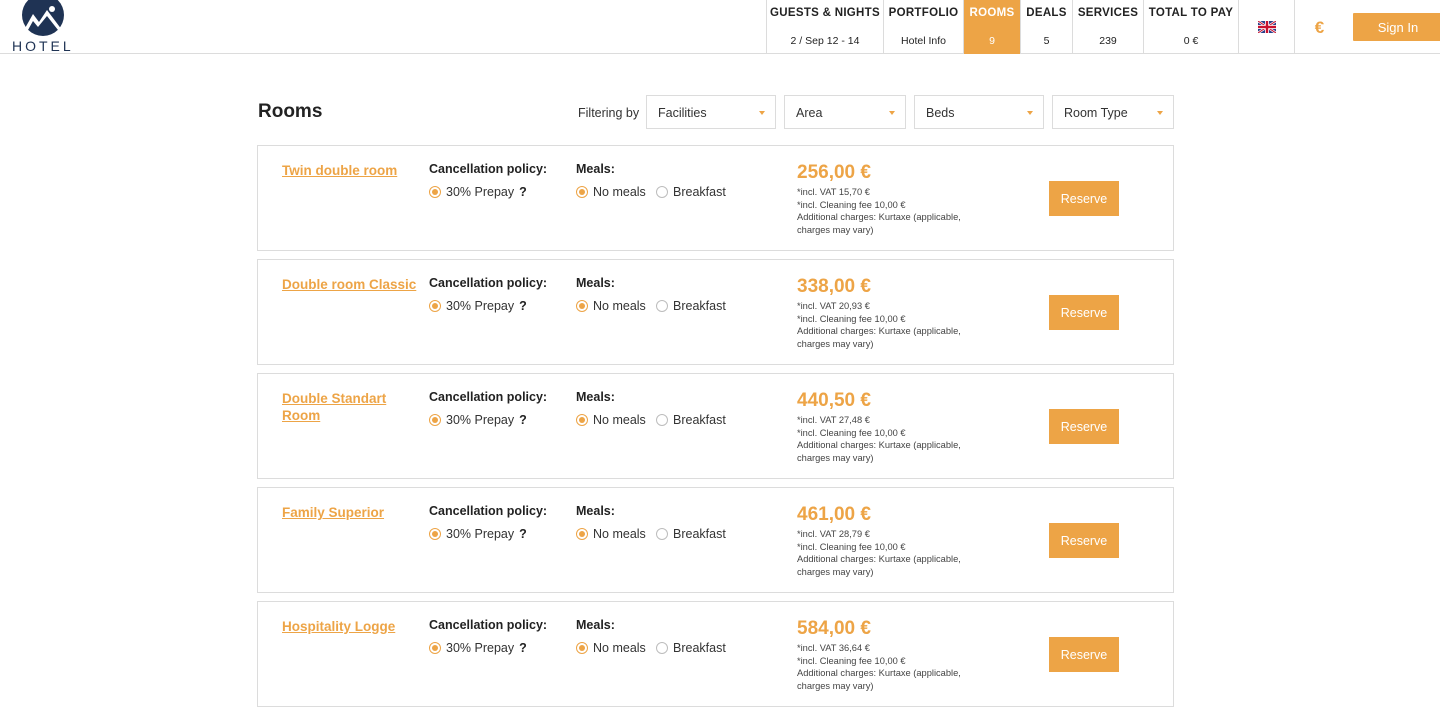 Image resolution: width=1440 pixels, height=718 pixels. I want to click on vat-text: *incl. VAT 20,93 €, so click(833, 306).